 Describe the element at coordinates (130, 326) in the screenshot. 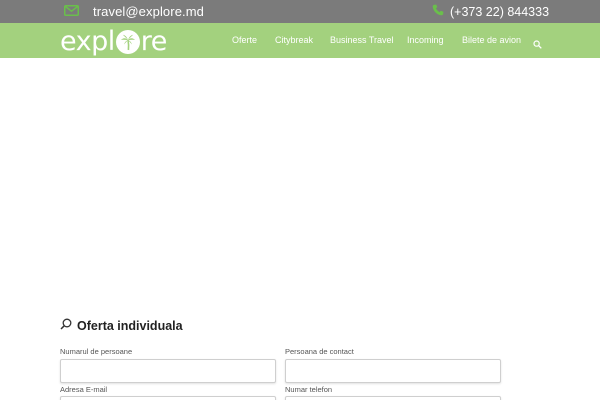

I see `form-title: Oferta individuala` at that location.